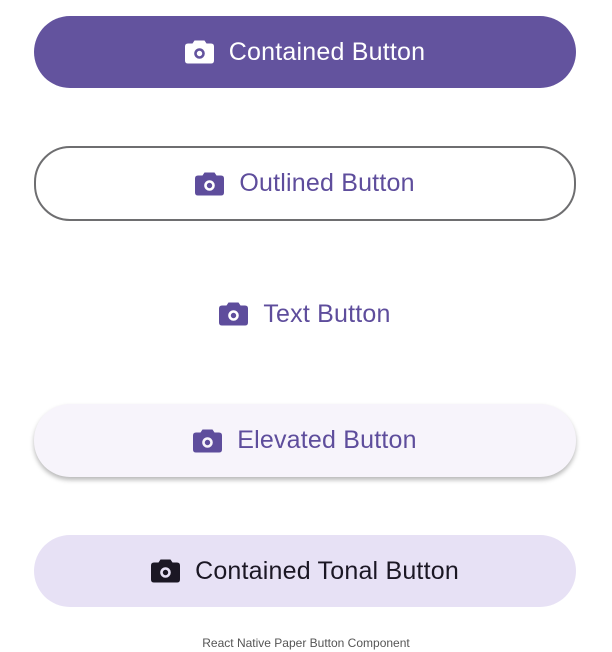 The image size is (612, 652). I want to click on caption: React Native Paper Button Component, so click(306, 643).